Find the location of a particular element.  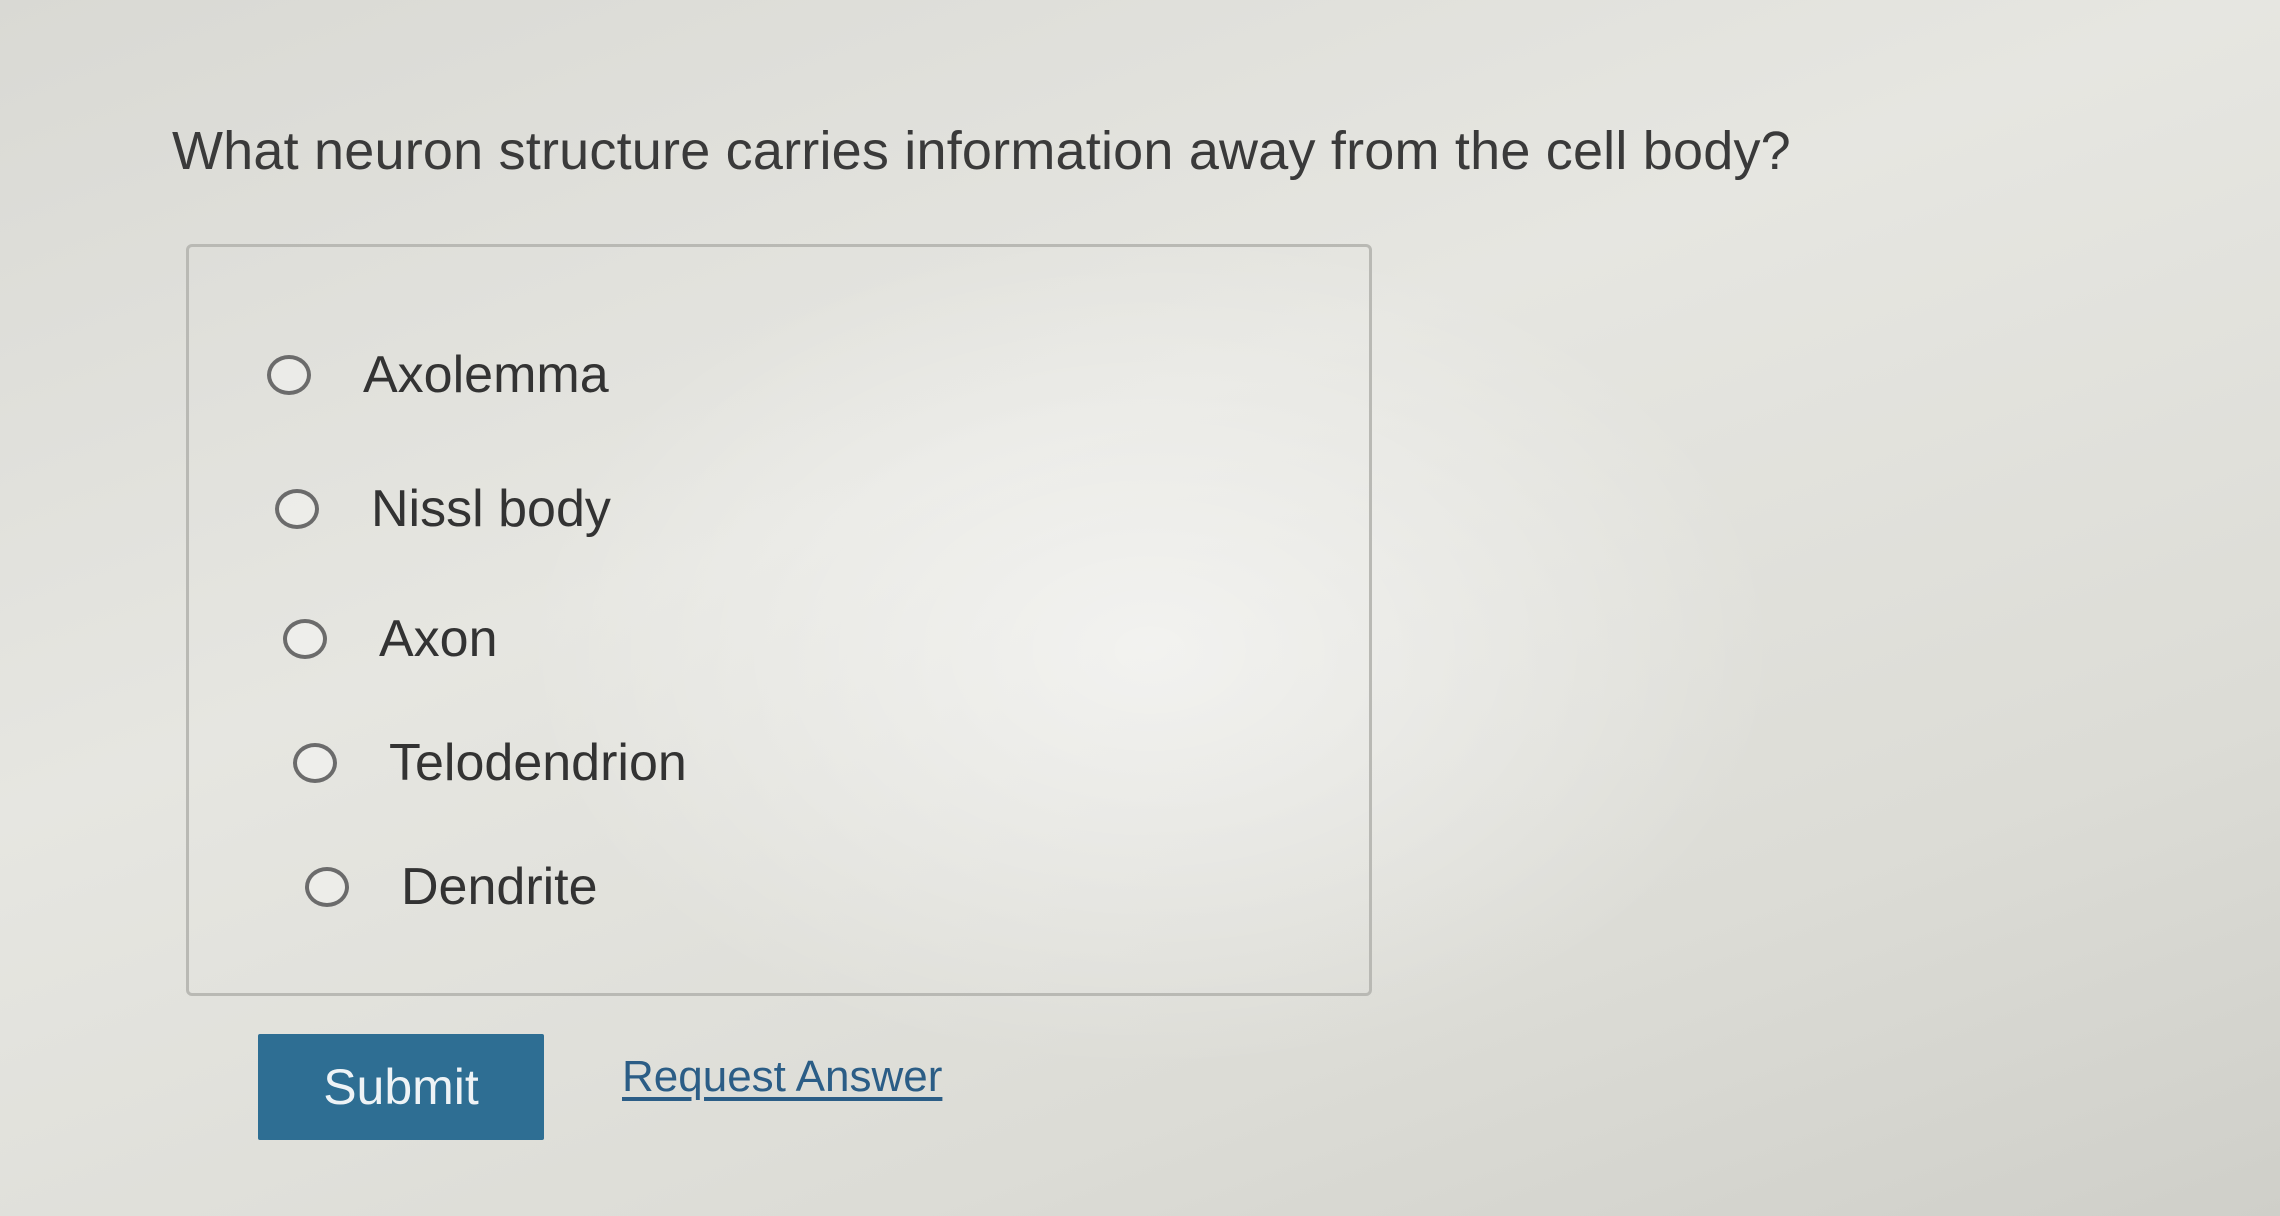

choice-label: Nissl body is located at coordinates (491, 509).